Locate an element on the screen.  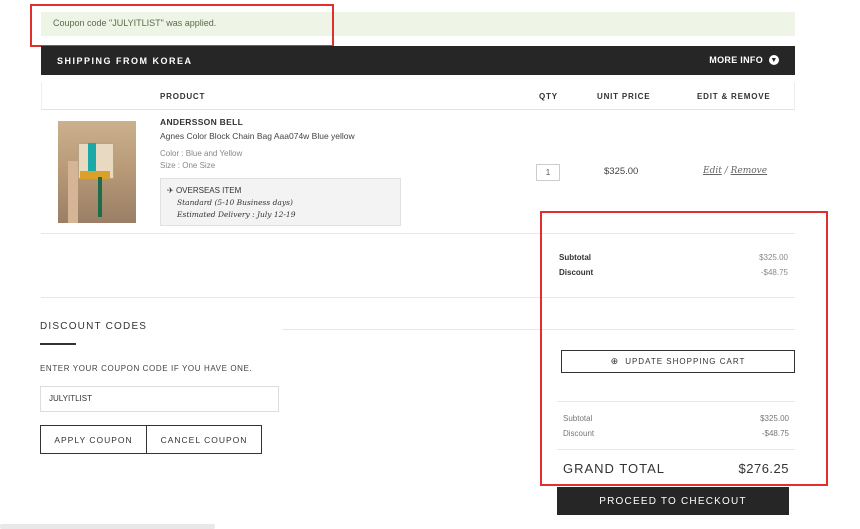
airplane-icon: ✈ is located at coordinates (170, 190).